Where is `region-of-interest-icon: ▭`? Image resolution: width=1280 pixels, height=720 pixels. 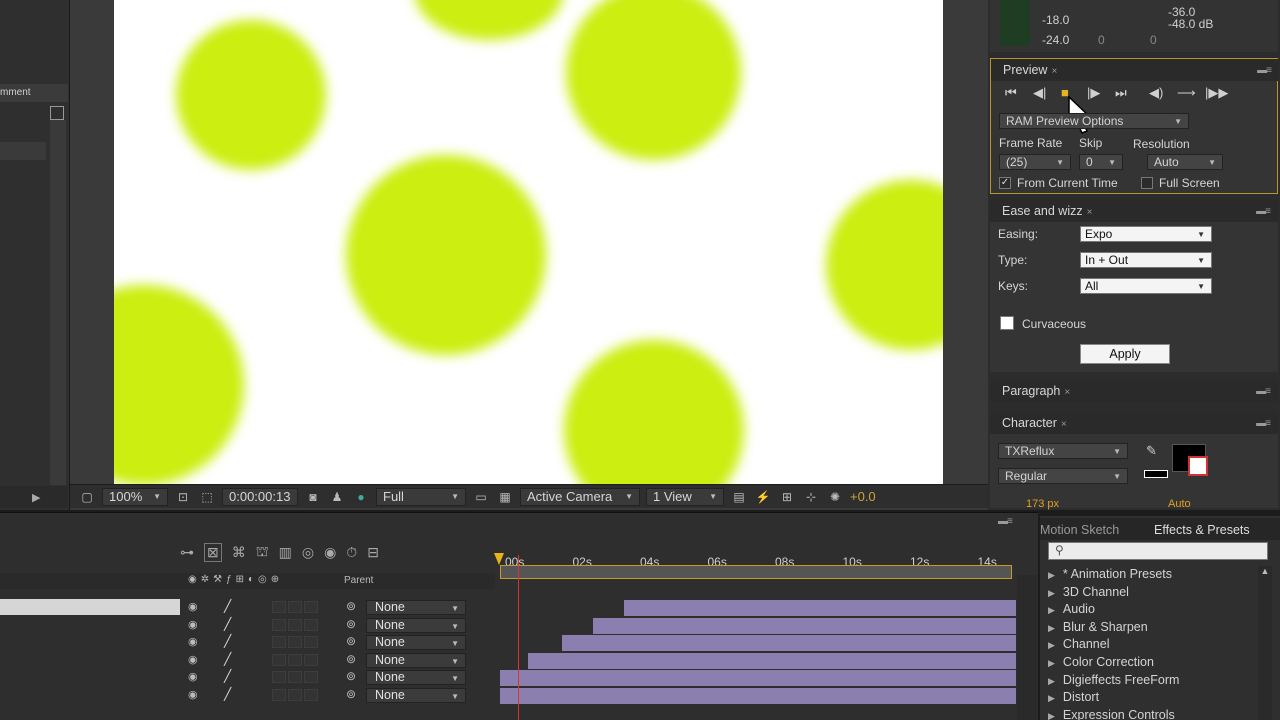 region-of-interest-icon: ▭ is located at coordinates (481, 497).